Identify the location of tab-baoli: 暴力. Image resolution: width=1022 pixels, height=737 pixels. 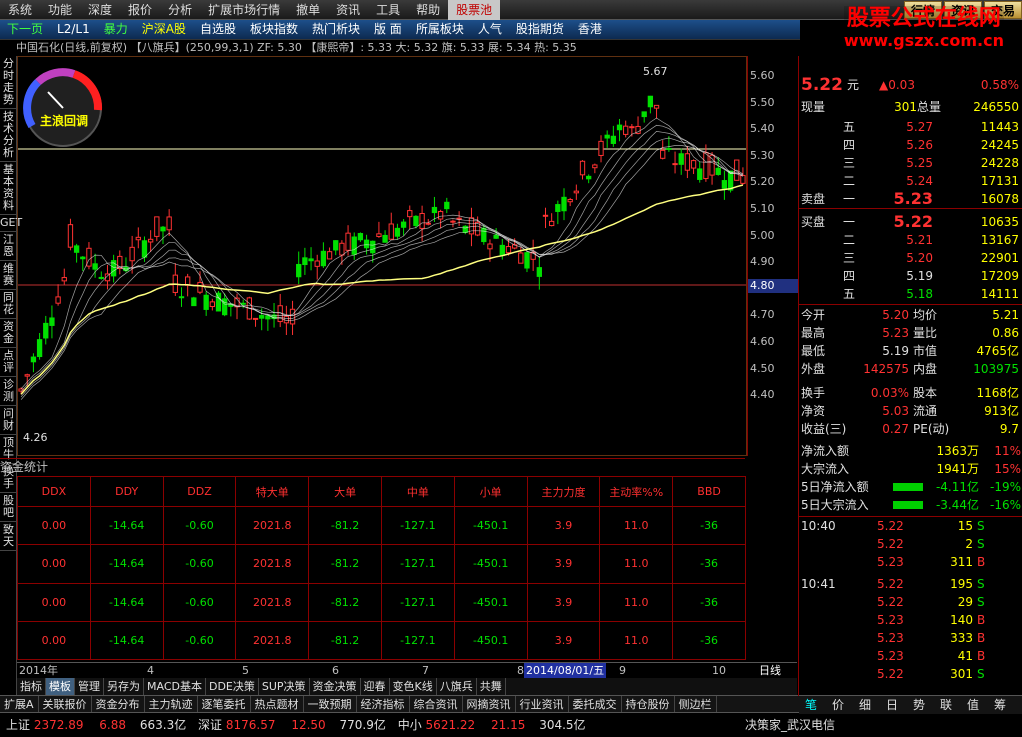
(116, 29).